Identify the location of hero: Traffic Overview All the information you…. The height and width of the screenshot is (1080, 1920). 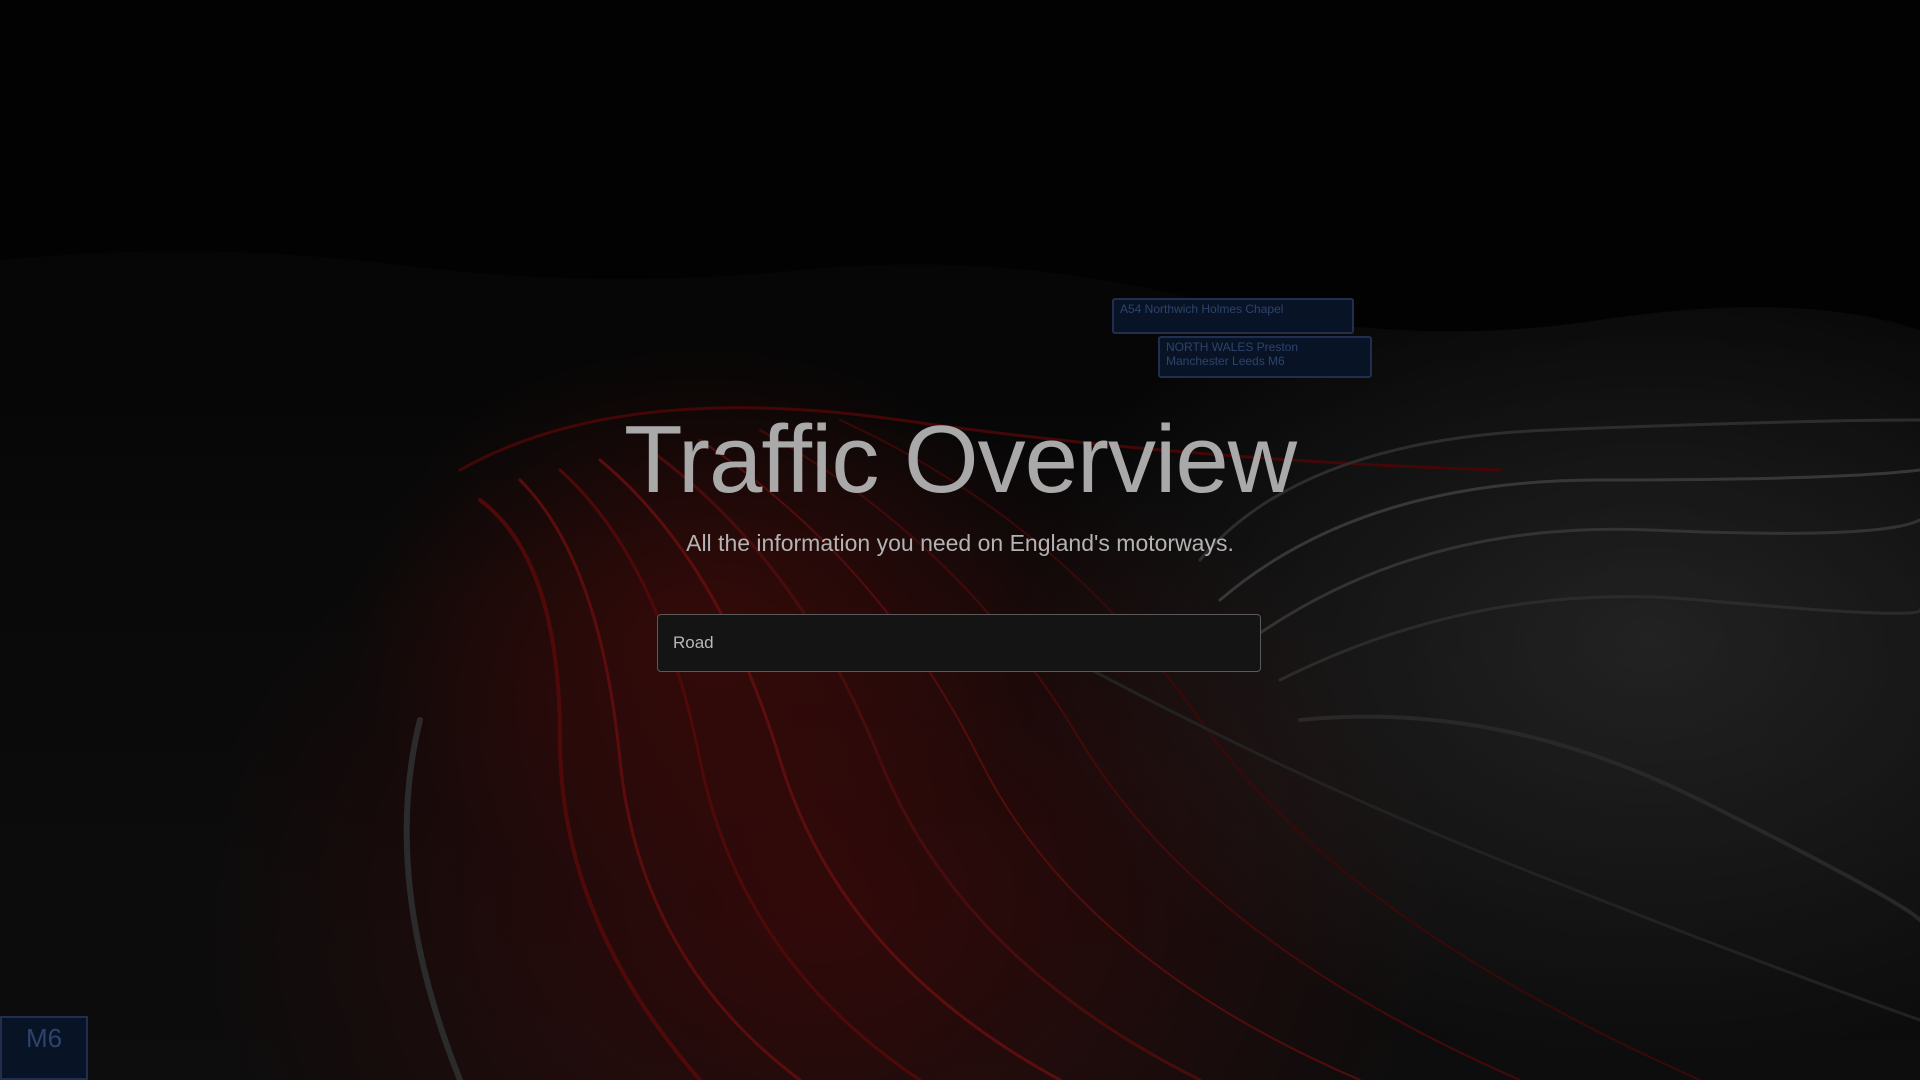
(960, 479).